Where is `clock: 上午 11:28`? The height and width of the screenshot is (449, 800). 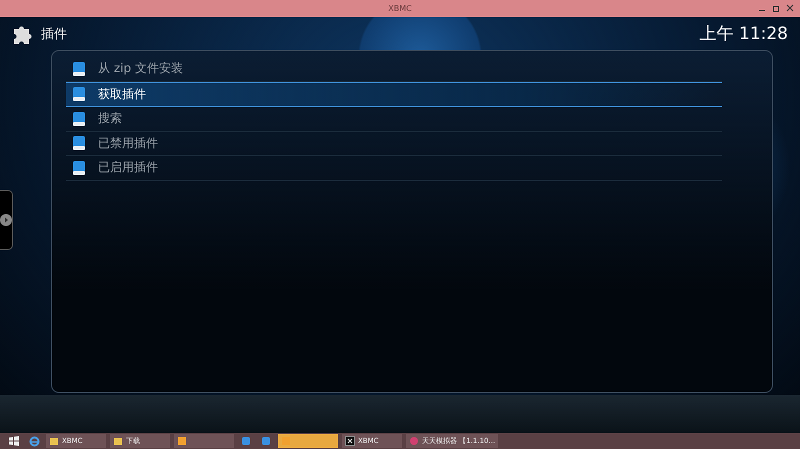 clock: 上午 11:28 is located at coordinates (744, 34).